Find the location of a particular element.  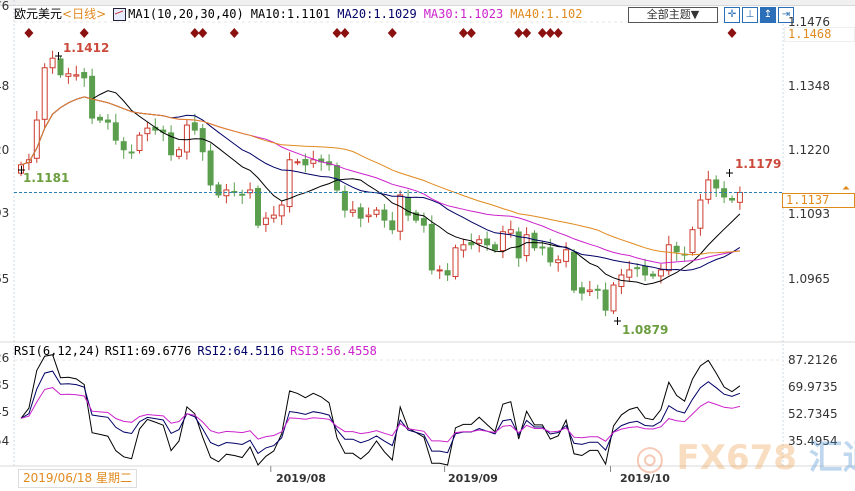

ma-label: MA1(10,20,30,40) is located at coordinates (186, 14).